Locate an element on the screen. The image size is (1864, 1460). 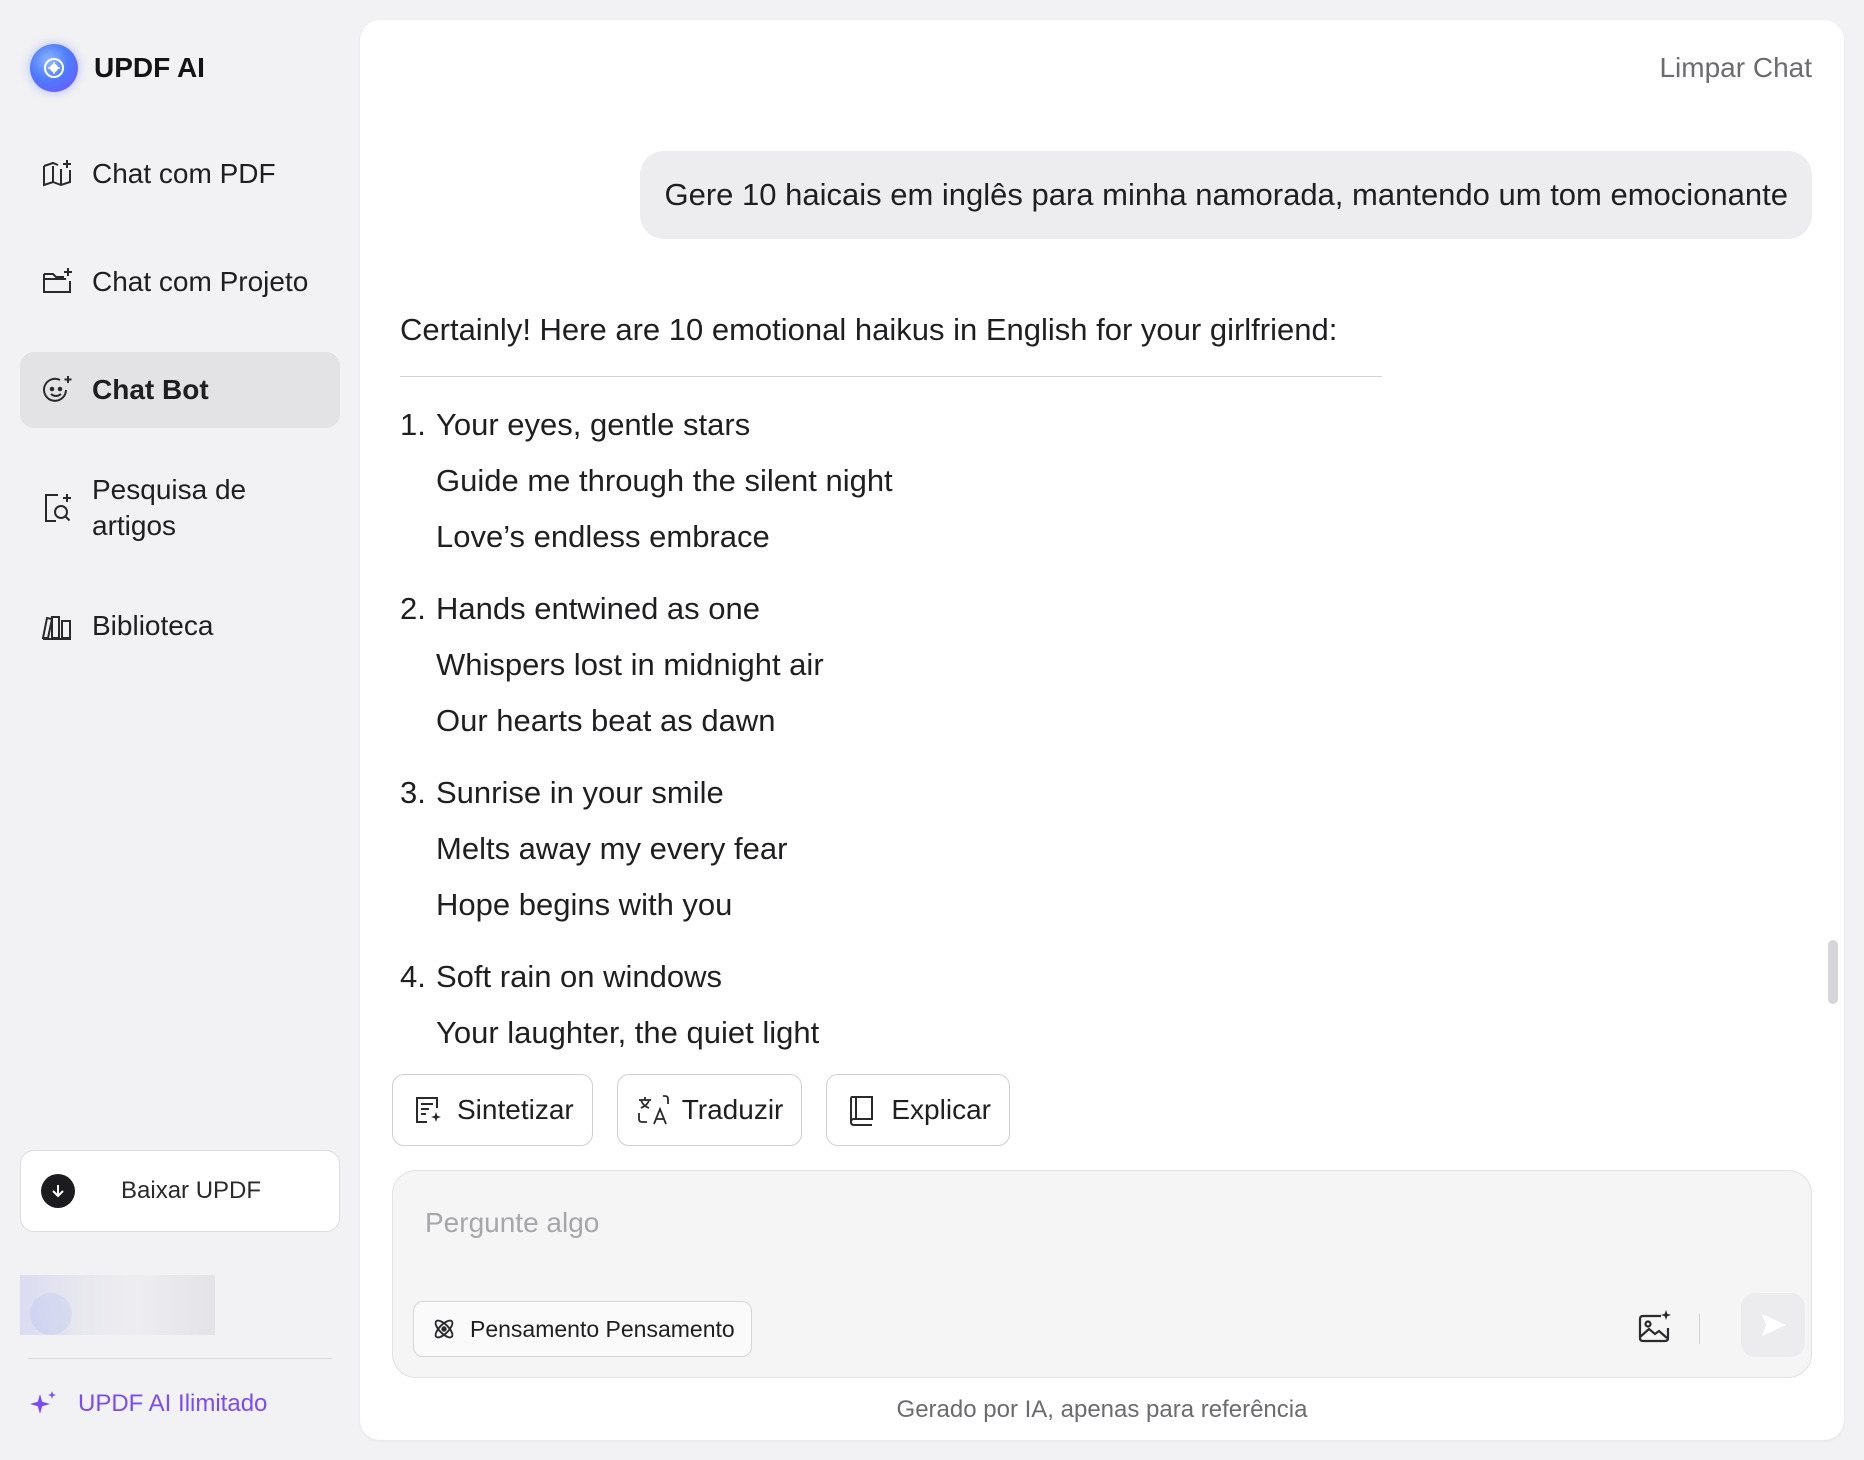
download-label: Baixar UPDF is located at coordinates (191, 1190).